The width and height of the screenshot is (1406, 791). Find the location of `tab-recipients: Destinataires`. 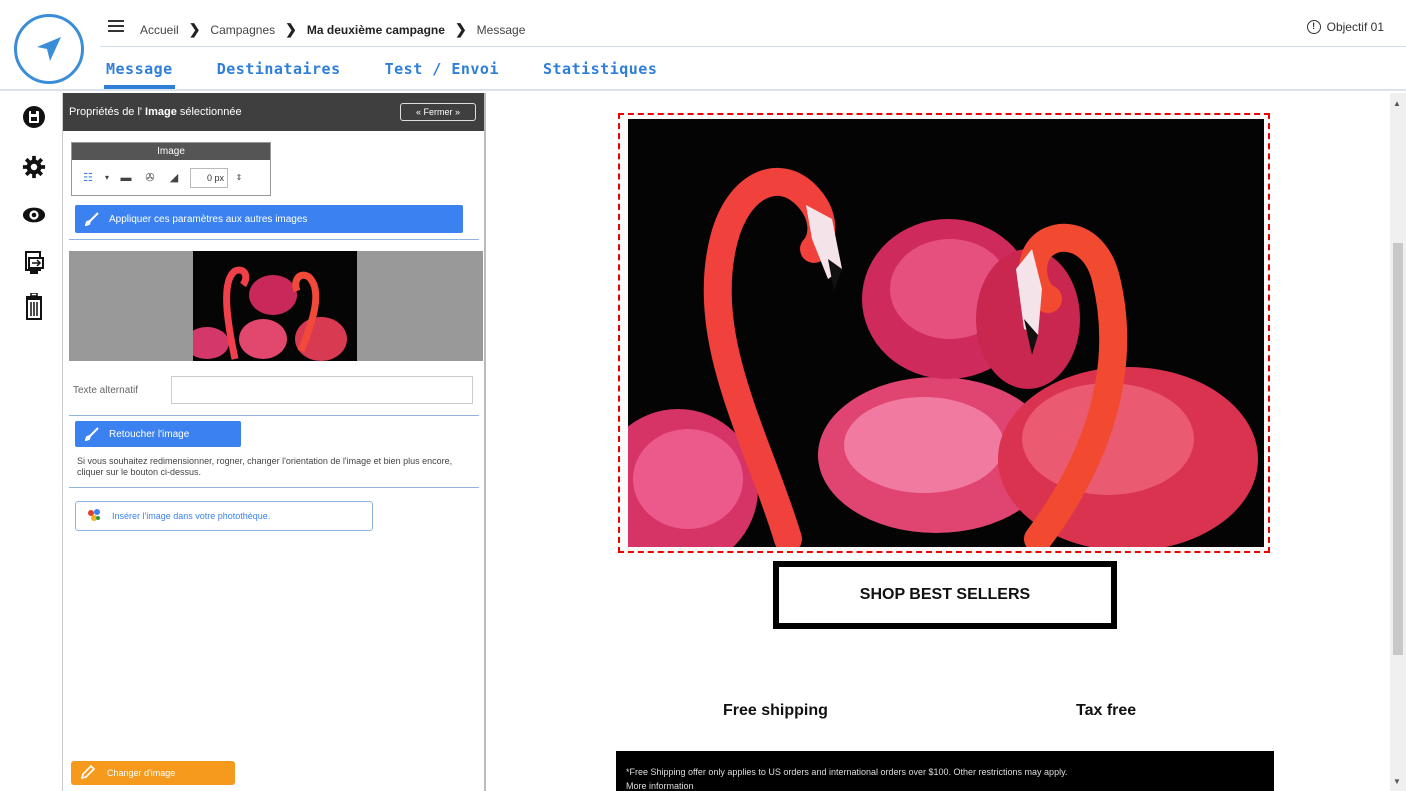

tab-recipients: Destinataires is located at coordinates (279, 74).